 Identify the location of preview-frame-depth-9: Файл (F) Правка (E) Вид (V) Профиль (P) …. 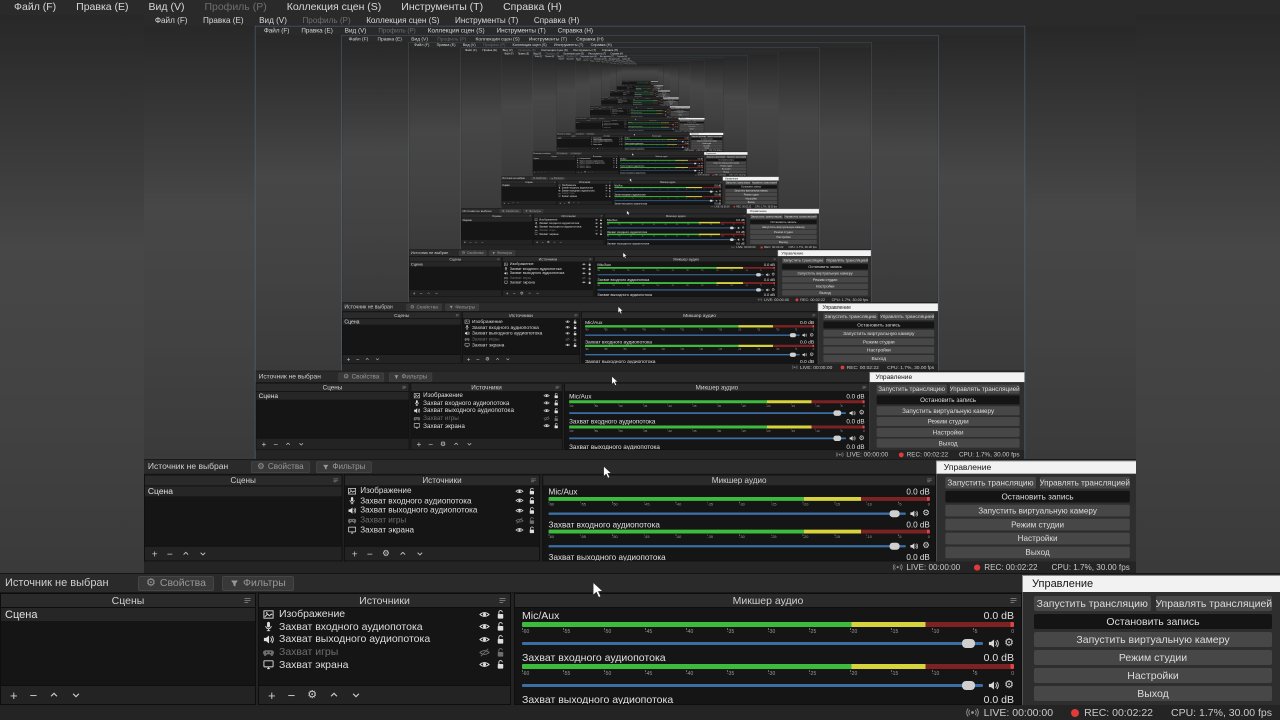
(640, 96).